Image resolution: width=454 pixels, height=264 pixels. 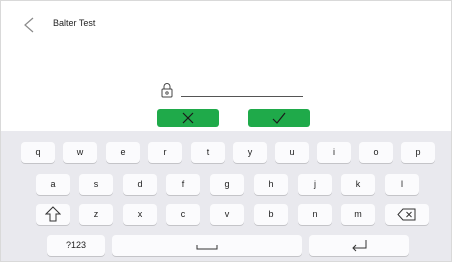 I want to click on pin-row, so click(x=232, y=90).